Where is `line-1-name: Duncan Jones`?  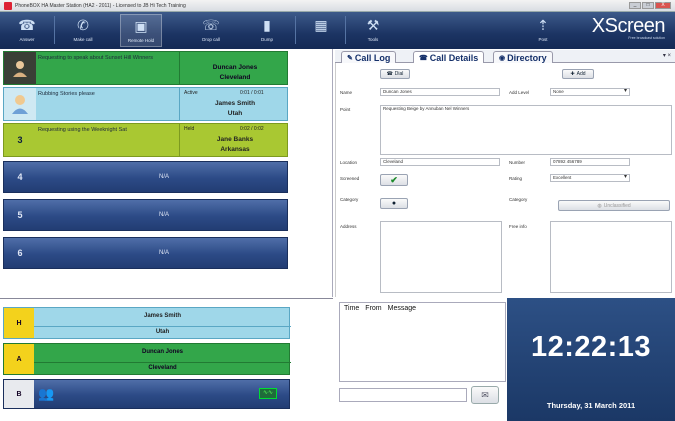 line-1-name: Duncan Jones is located at coordinates (235, 67).